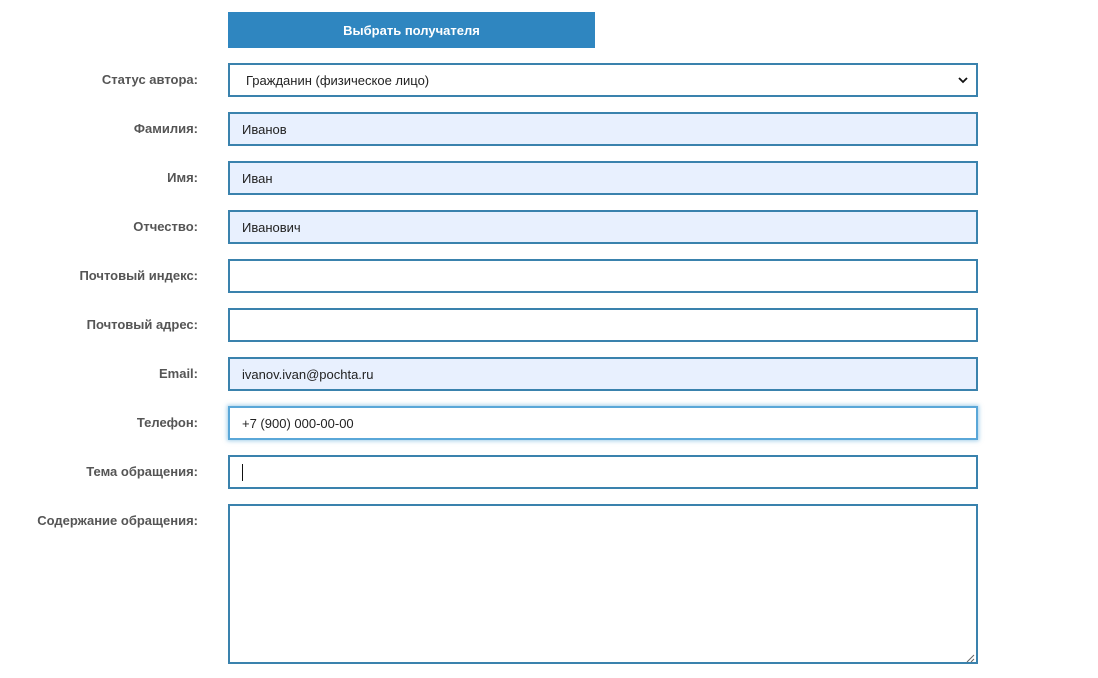  Describe the element at coordinates (142, 471) in the screenshot. I see `subject-label: Тема обращения:` at that location.